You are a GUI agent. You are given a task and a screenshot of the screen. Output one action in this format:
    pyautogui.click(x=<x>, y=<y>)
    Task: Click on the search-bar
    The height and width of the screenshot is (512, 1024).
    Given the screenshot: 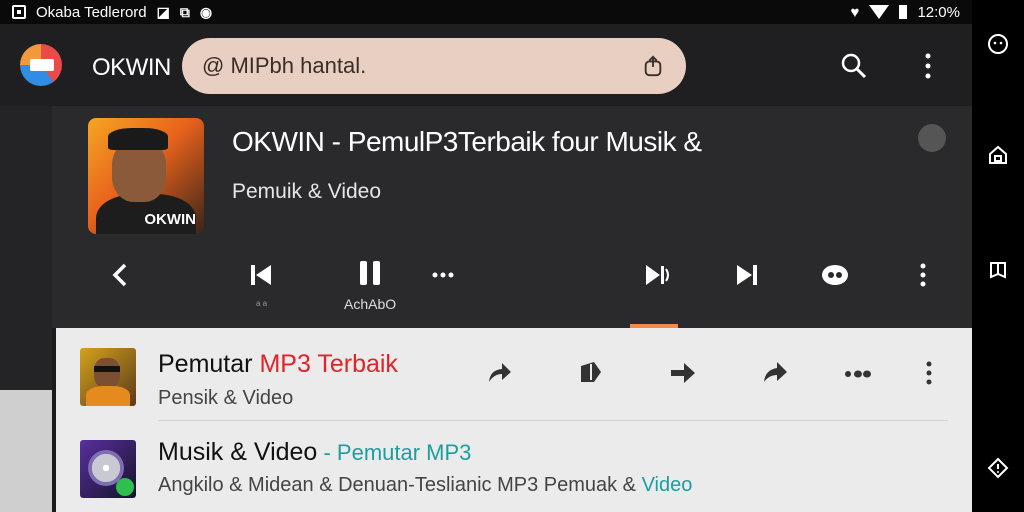 What is the action you would take?
    pyautogui.click(x=434, y=66)
    